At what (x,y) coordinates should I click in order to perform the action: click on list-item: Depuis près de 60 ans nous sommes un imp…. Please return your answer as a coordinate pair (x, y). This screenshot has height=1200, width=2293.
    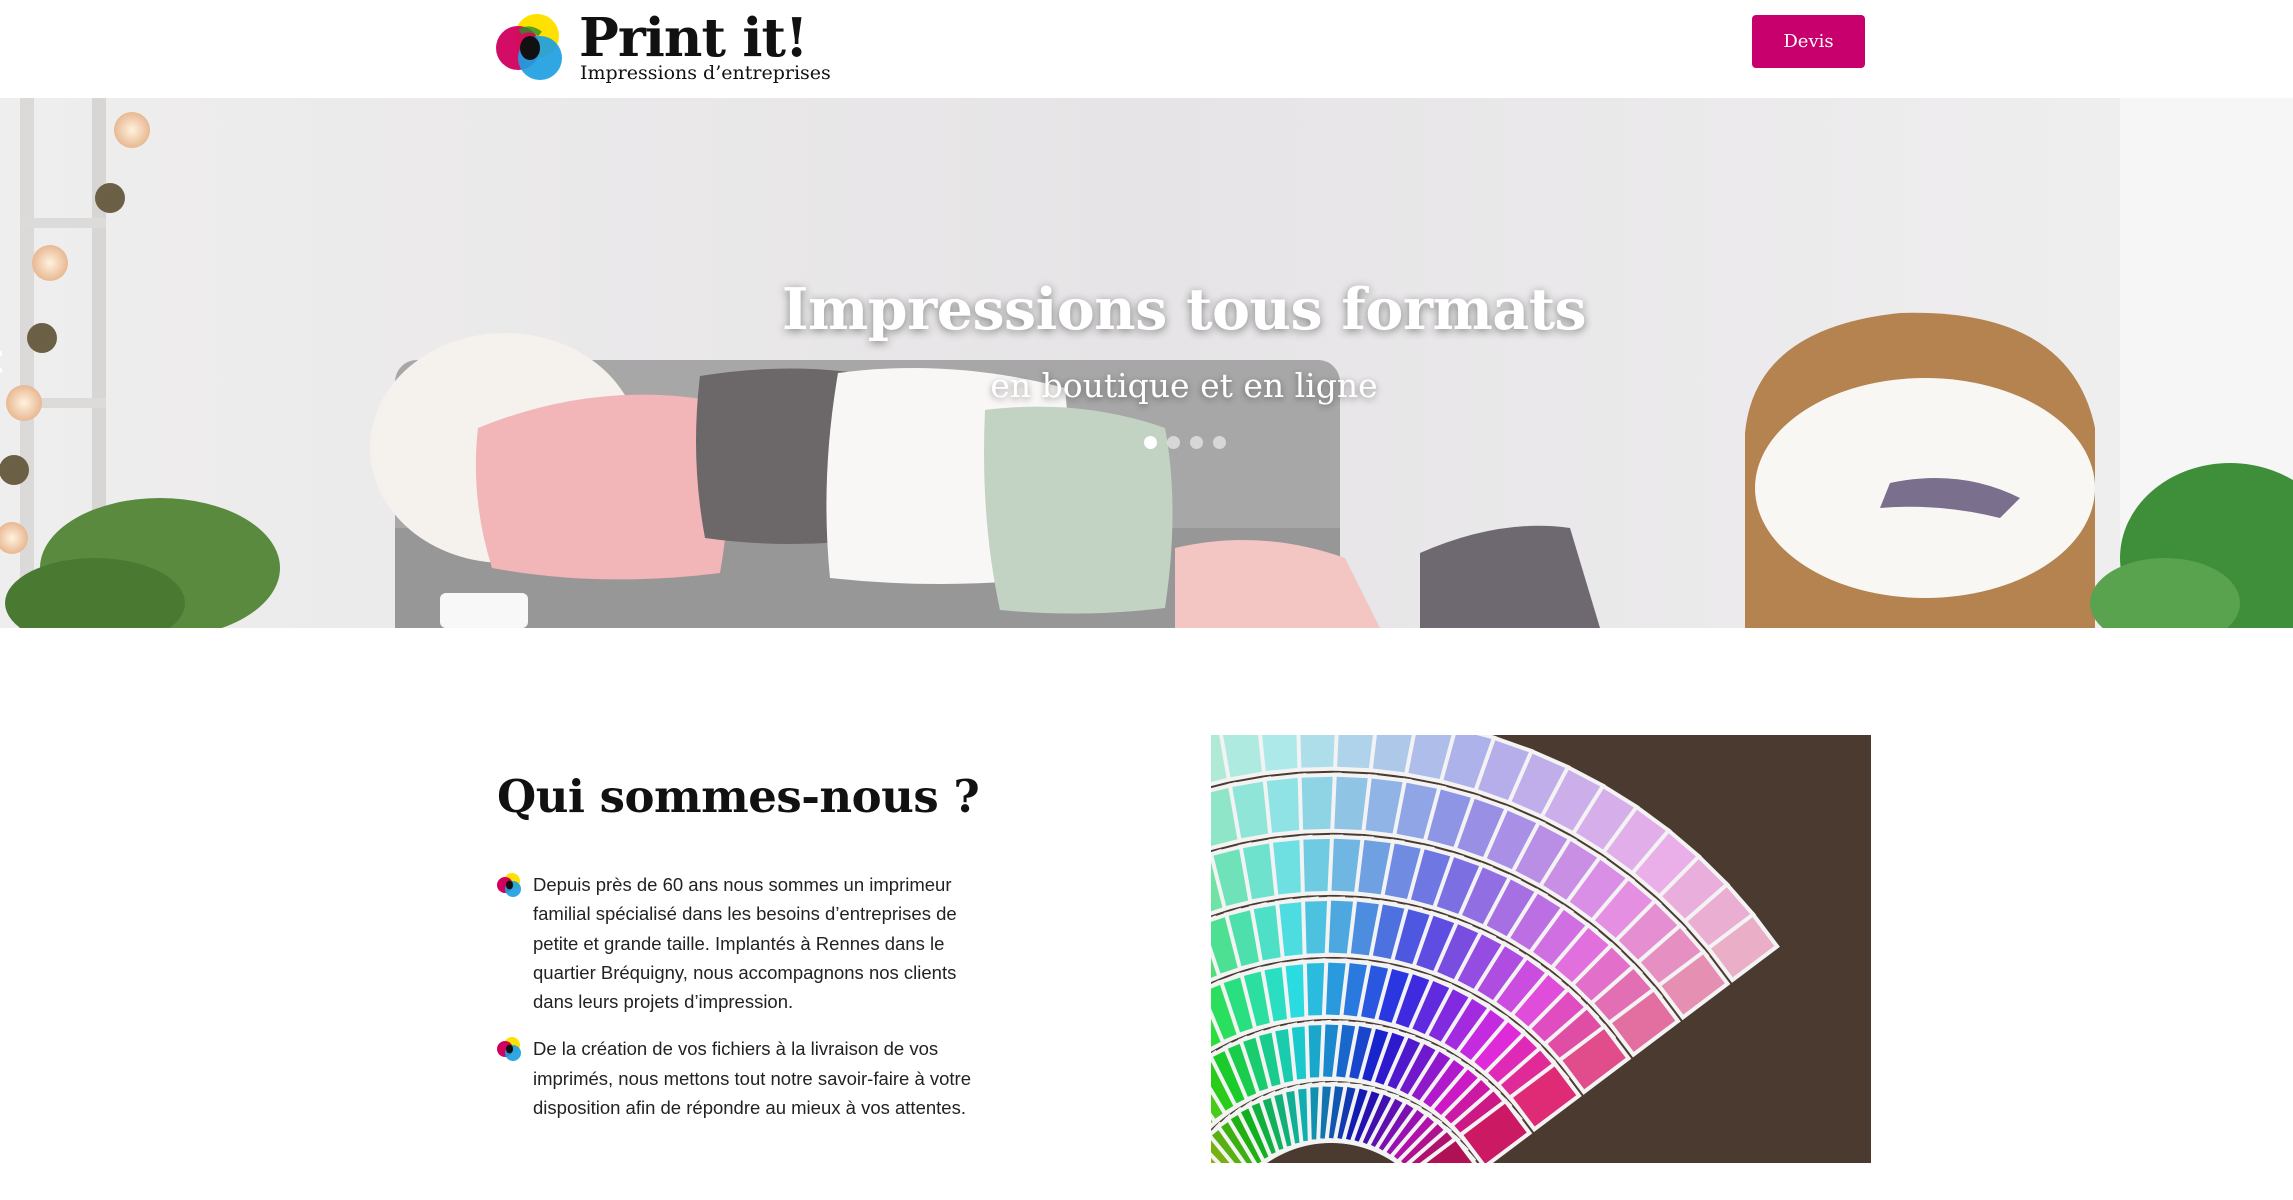
    Looking at the image, I should click on (742, 943).